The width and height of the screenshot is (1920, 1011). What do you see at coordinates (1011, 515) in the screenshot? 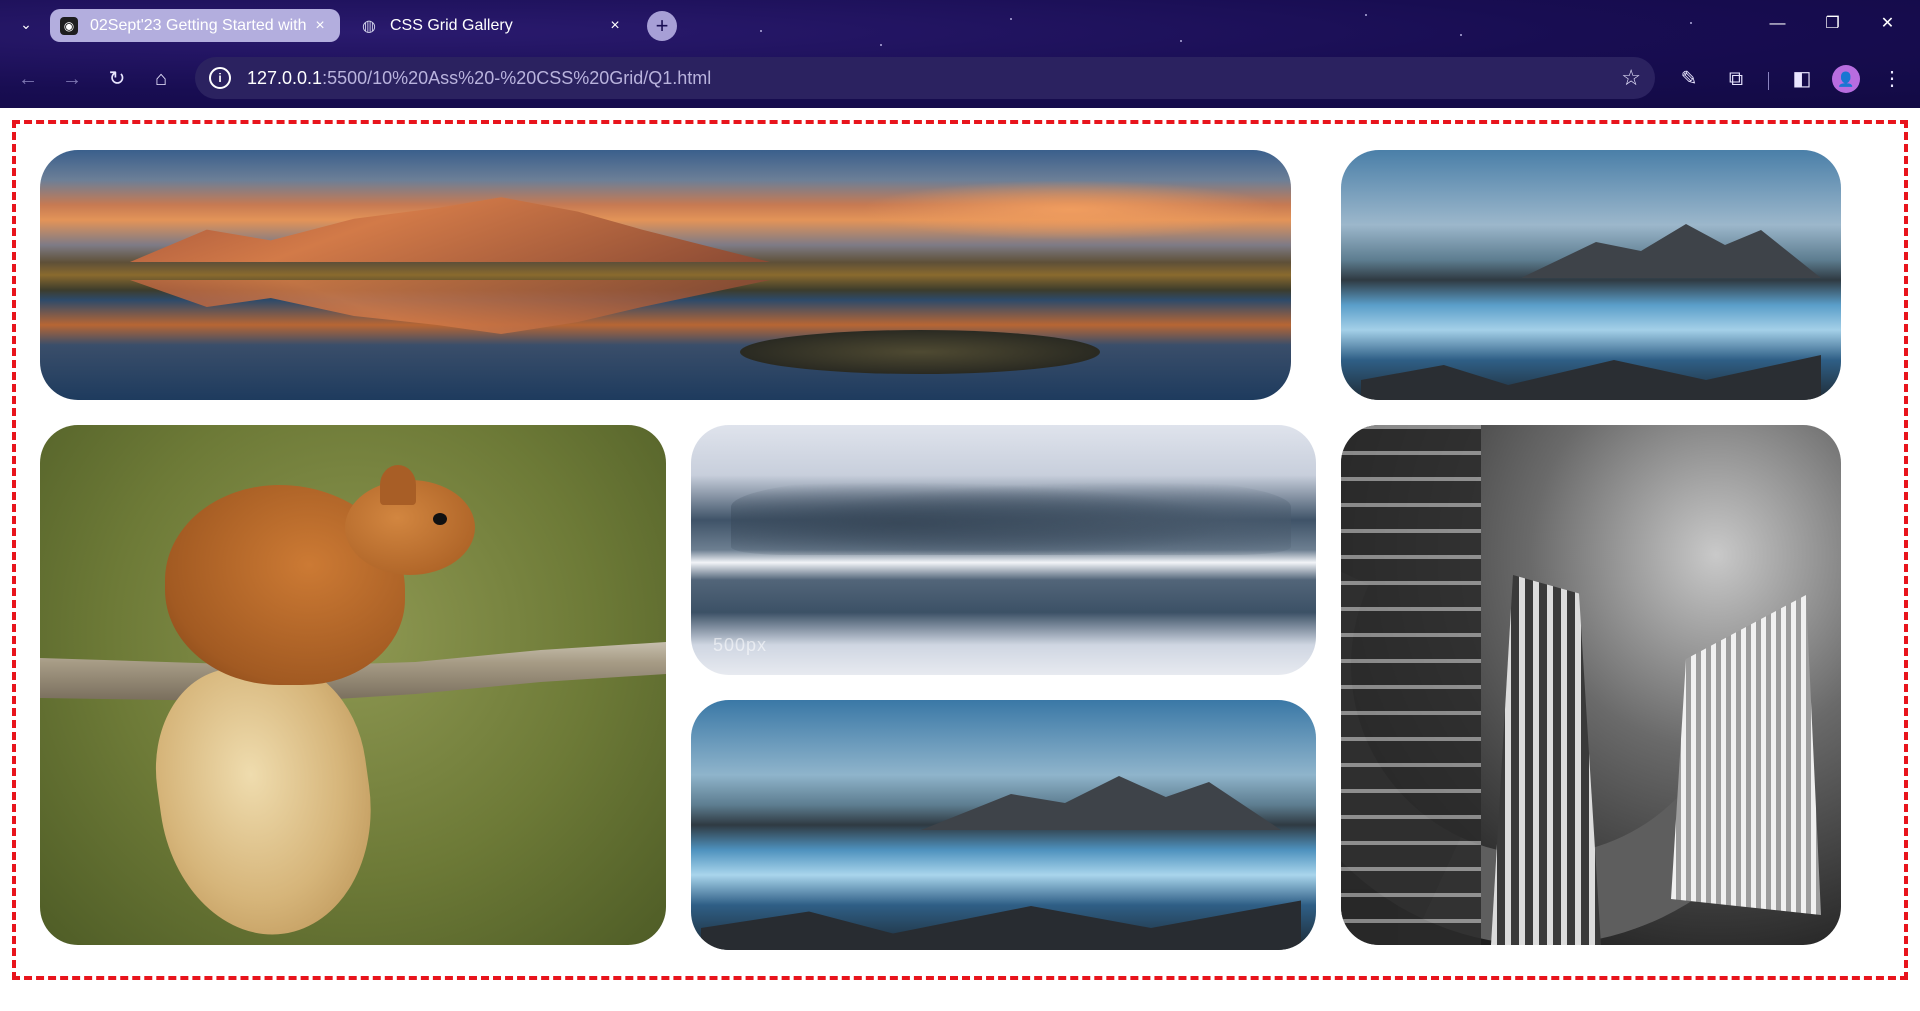
I see `trees-shape` at bounding box center [1011, 515].